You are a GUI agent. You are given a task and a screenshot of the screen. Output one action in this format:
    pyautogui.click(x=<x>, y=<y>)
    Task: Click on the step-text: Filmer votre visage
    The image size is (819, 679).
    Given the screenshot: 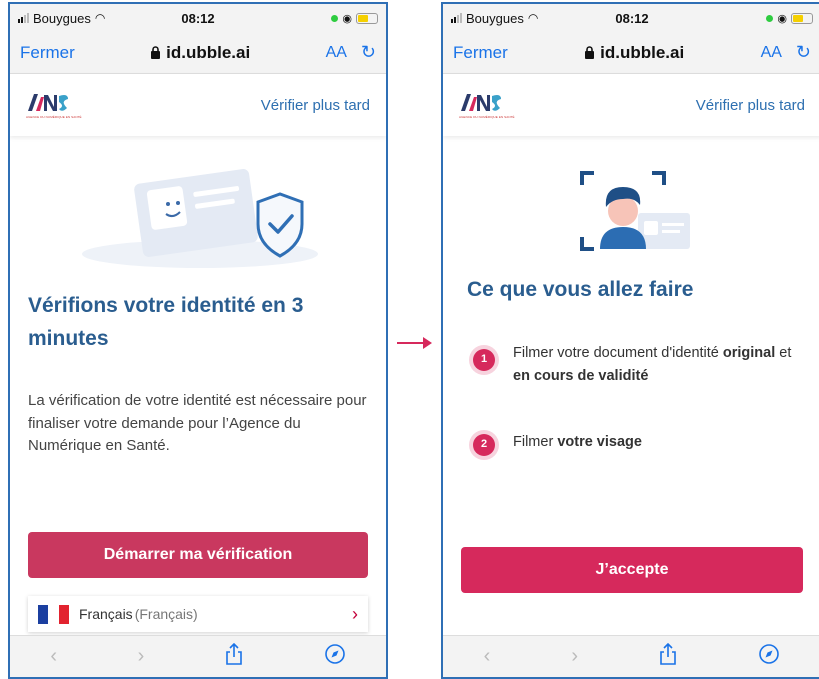 What is the action you would take?
    pyautogui.click(x=577, y=442)
    